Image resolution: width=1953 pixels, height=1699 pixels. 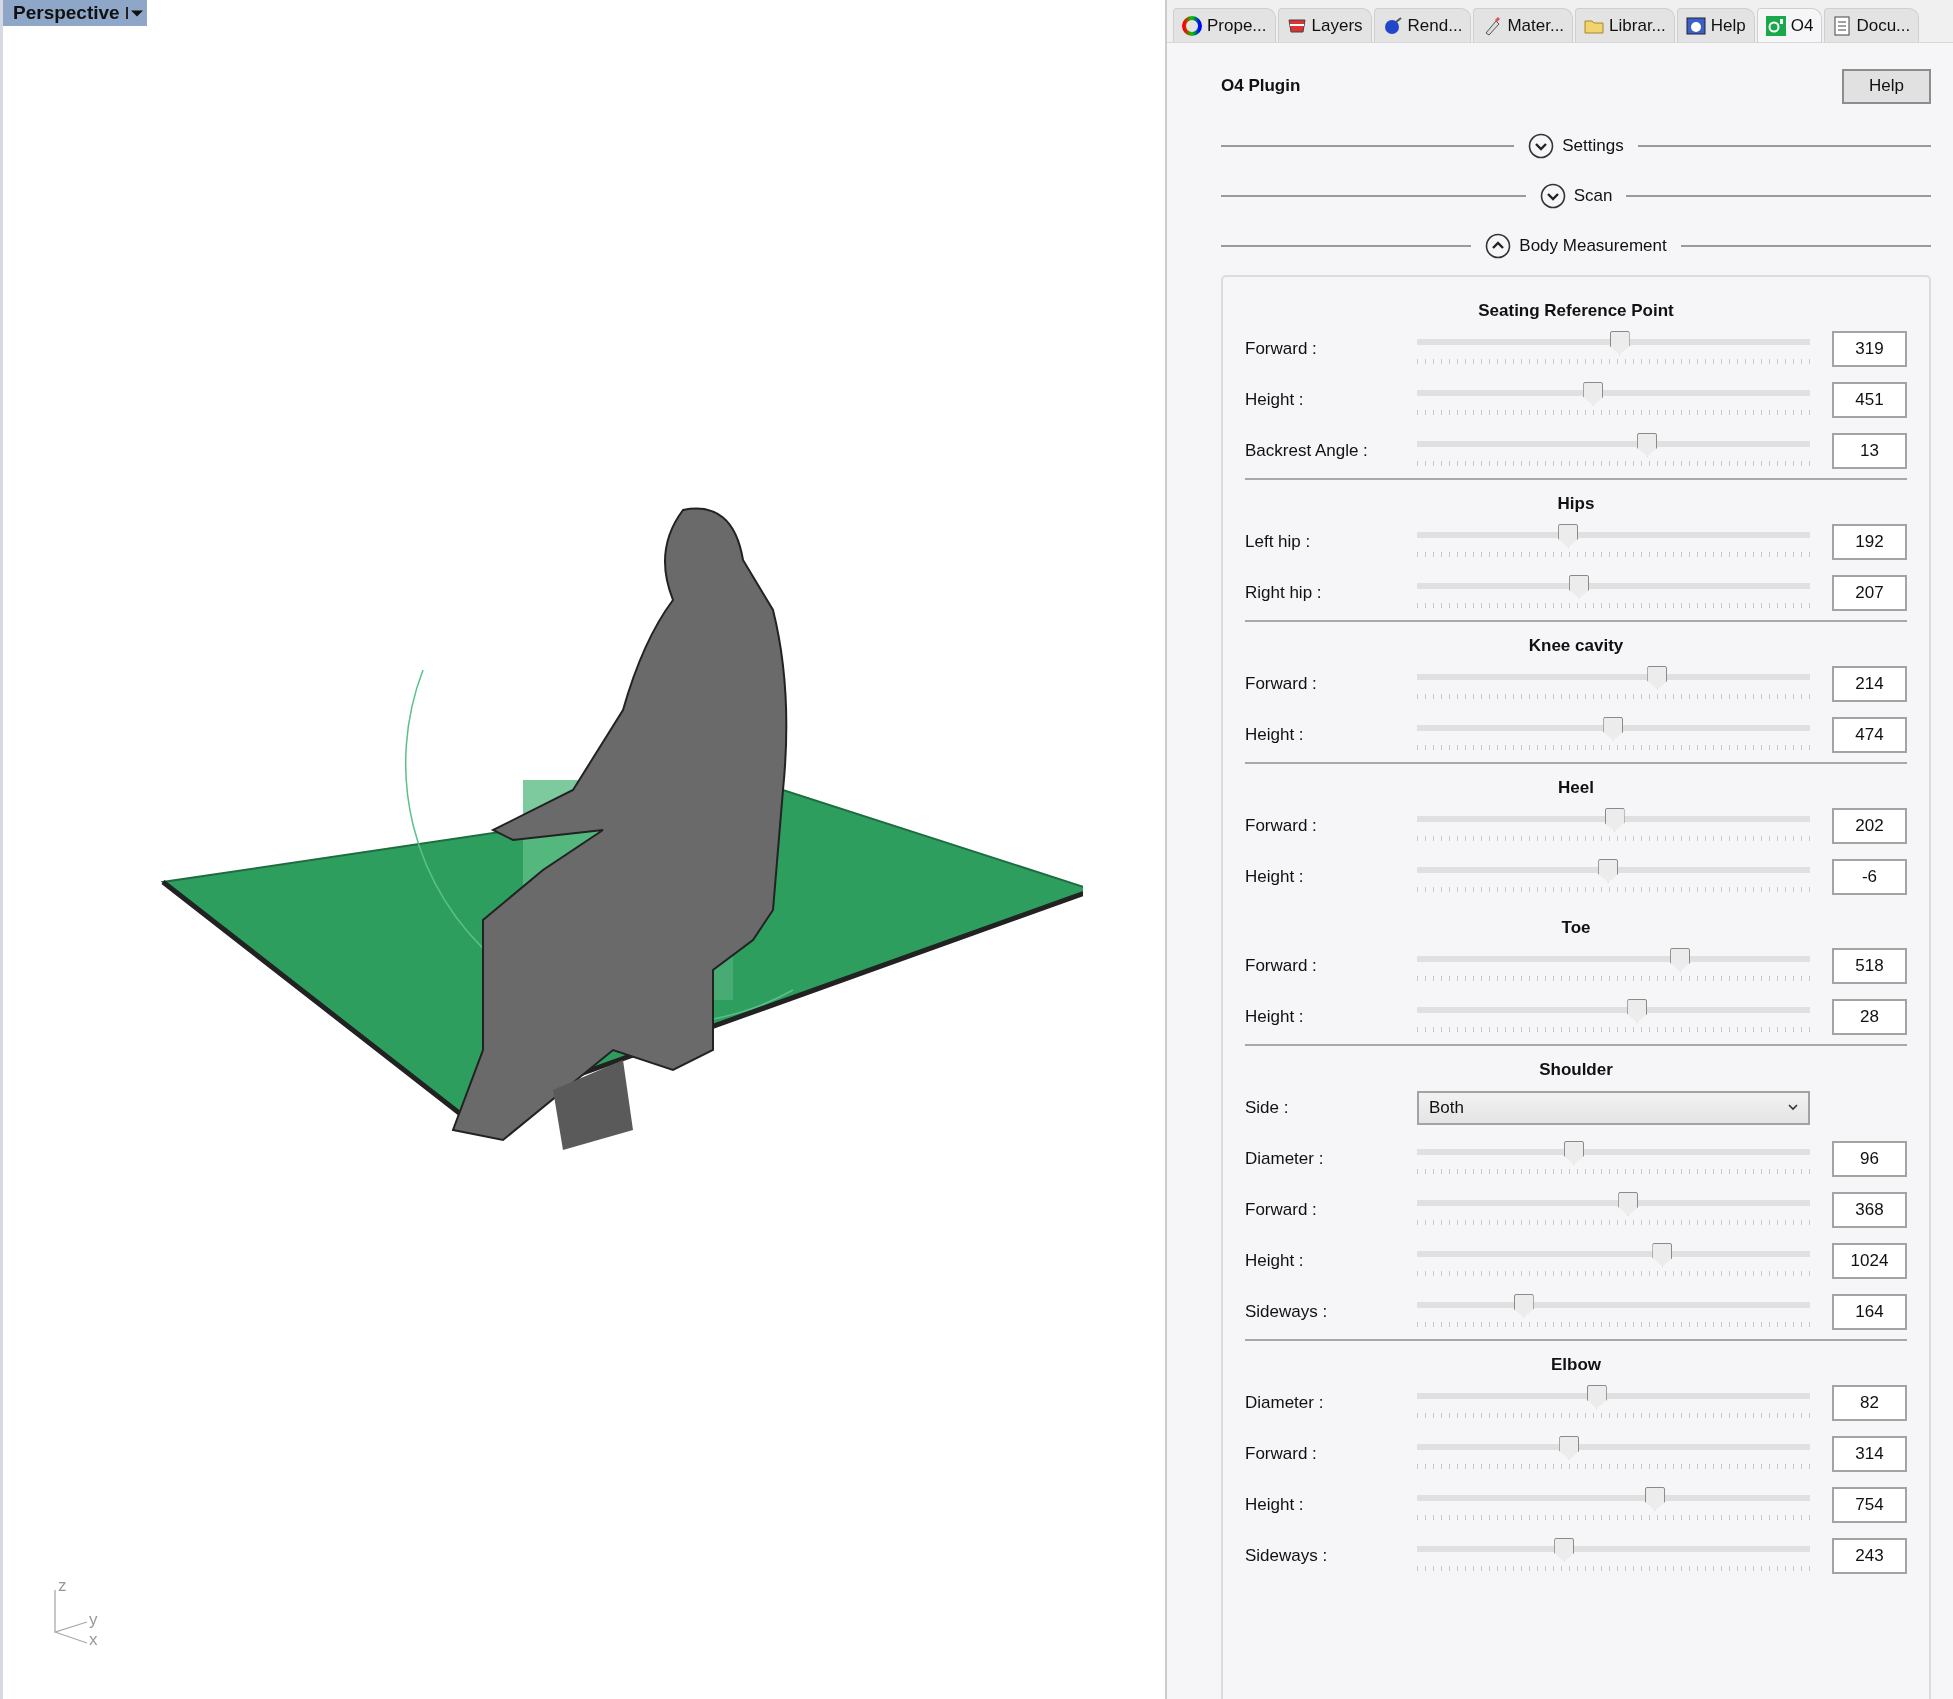 I want to click on section-title: Knee cavity, so click(x=1576, y=646).